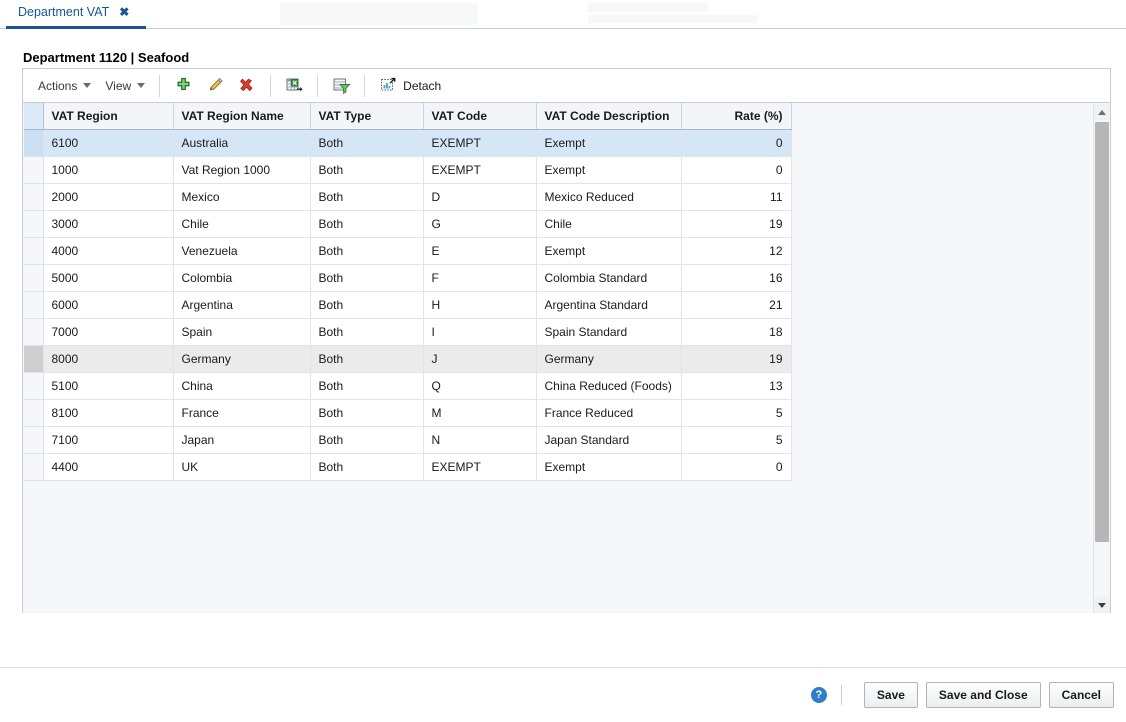 The width and height of the screenshot is (1126, 722). Describe the element at coordinates (1102, 112) in the screenshot. I see `scroll-up-button` at that location.